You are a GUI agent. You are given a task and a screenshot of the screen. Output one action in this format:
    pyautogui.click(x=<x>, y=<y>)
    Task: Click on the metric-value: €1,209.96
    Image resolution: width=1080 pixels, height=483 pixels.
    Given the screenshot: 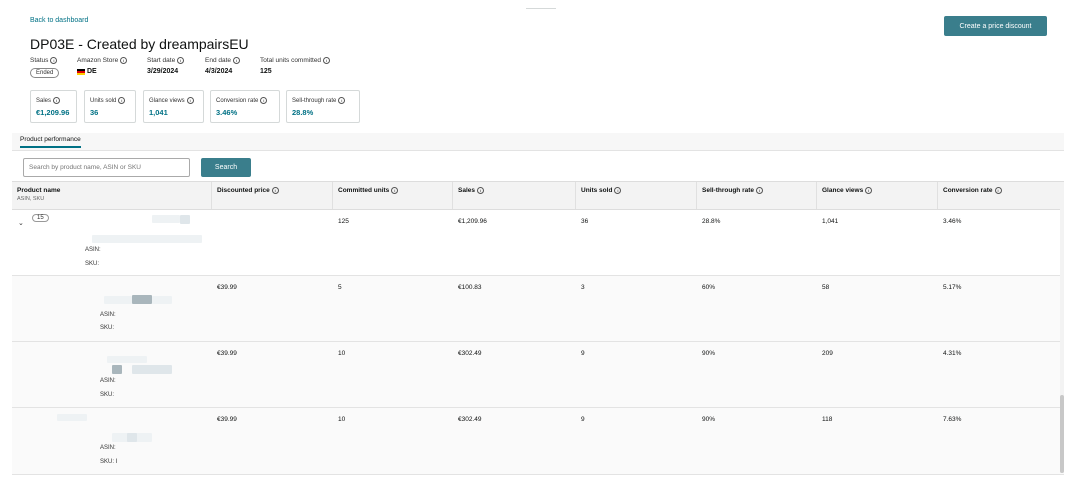 What is the action you would take?
    pyautogui.click(x=53, y=112)
    